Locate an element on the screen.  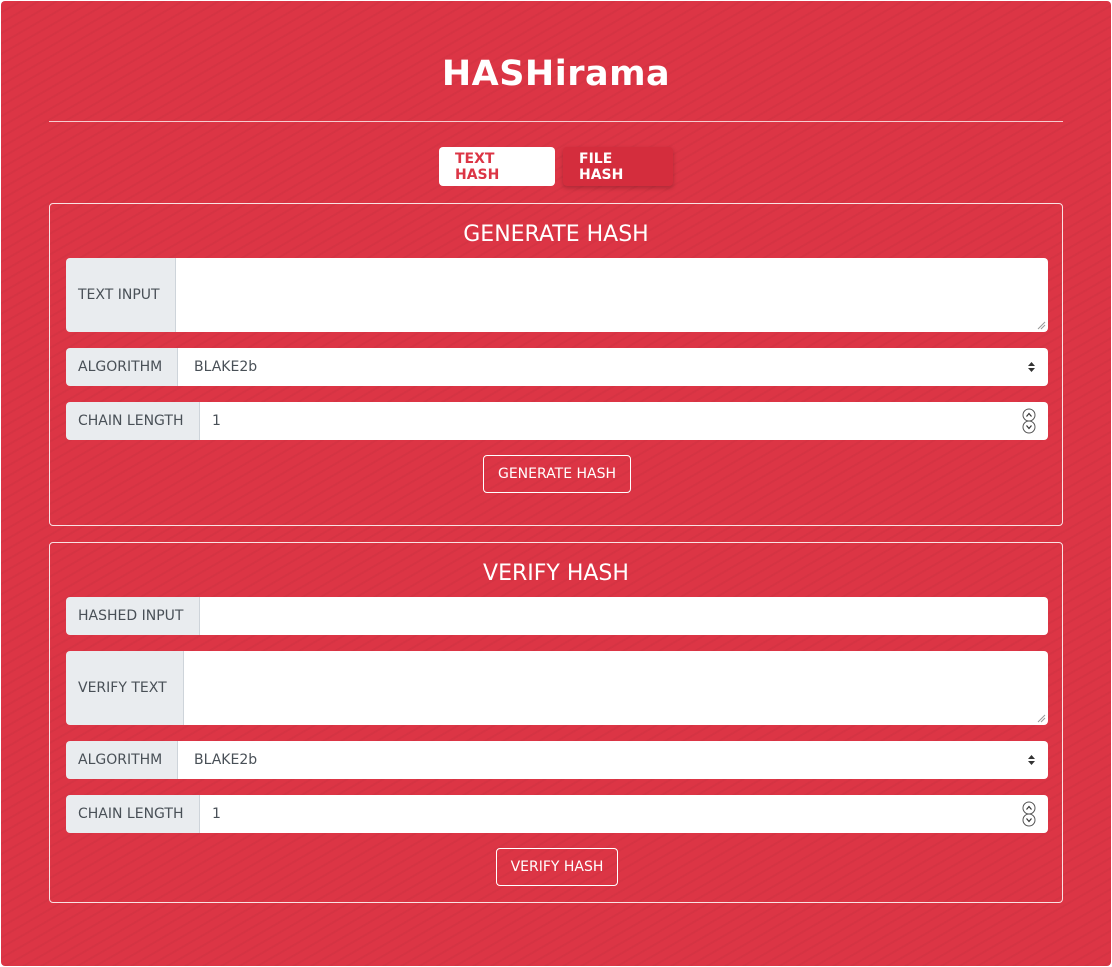
verify-algorithm-group: ALGORITHM BLAKE2b is located at coordinates (557, 760).